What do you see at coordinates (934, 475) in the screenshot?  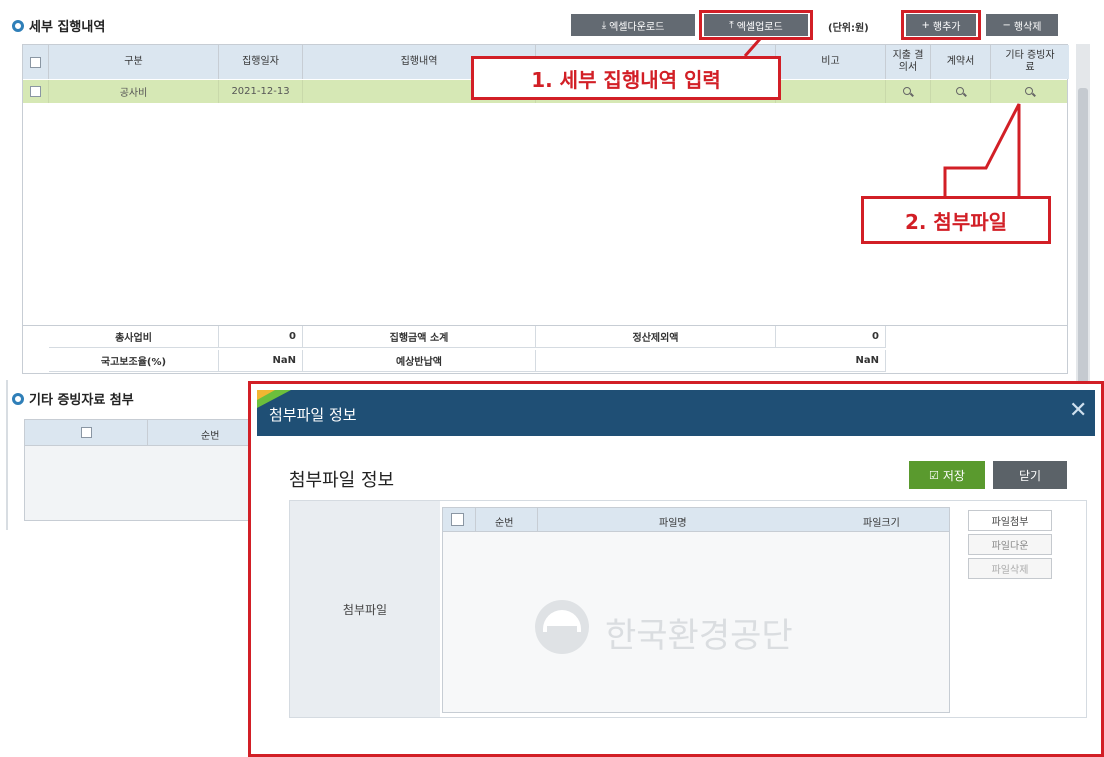 I see `save-check-icon: ☑` at bounding box center [934, 475].